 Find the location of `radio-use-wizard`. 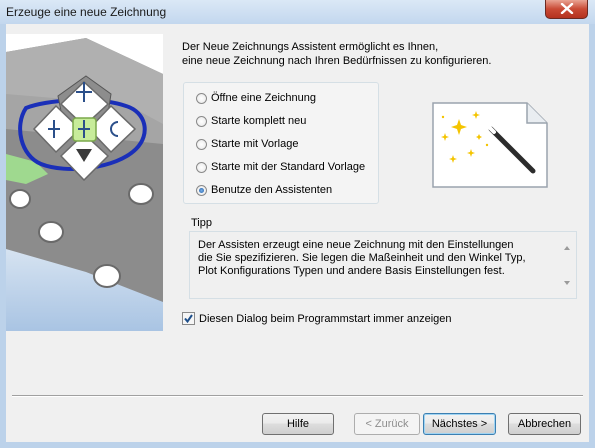

radio-use-wizard is located at coordinates (201, 190).